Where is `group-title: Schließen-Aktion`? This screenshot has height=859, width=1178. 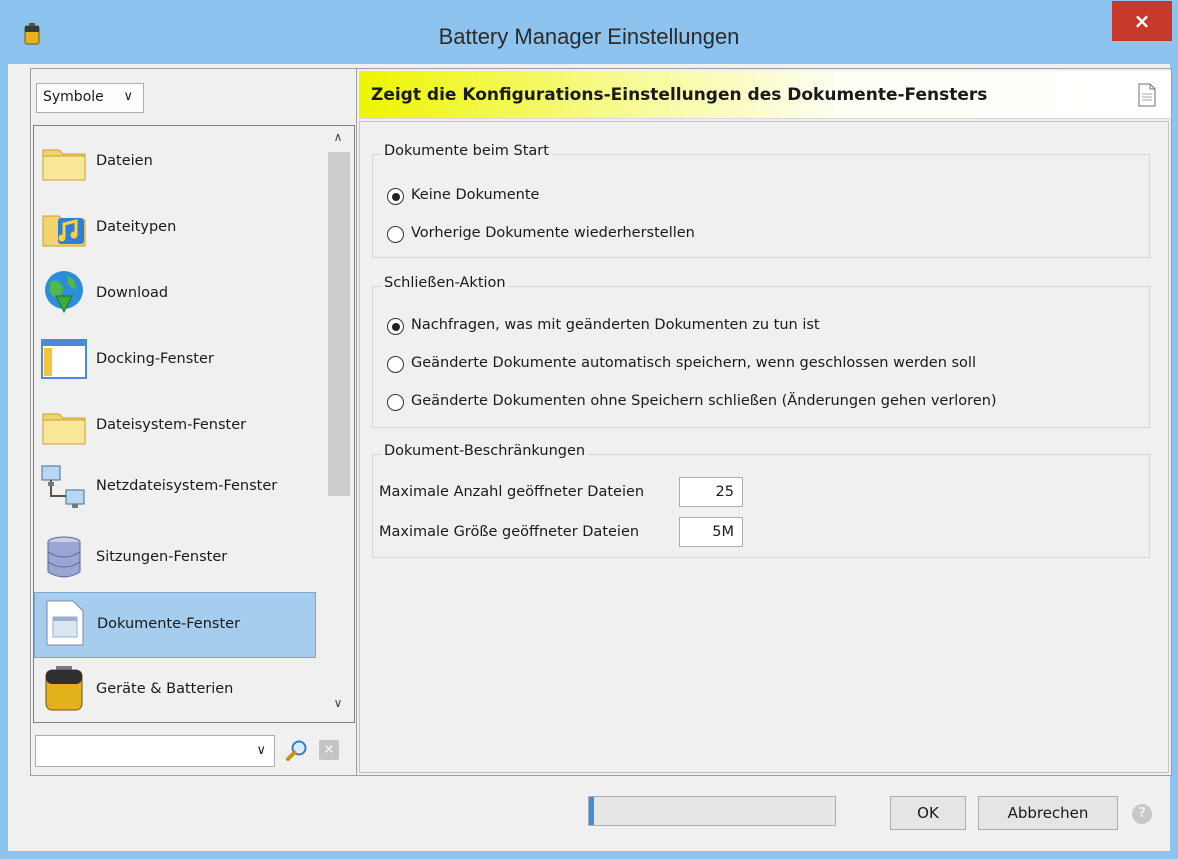
group-title: Schließen-Aktion is located at coordinates (445, 283).